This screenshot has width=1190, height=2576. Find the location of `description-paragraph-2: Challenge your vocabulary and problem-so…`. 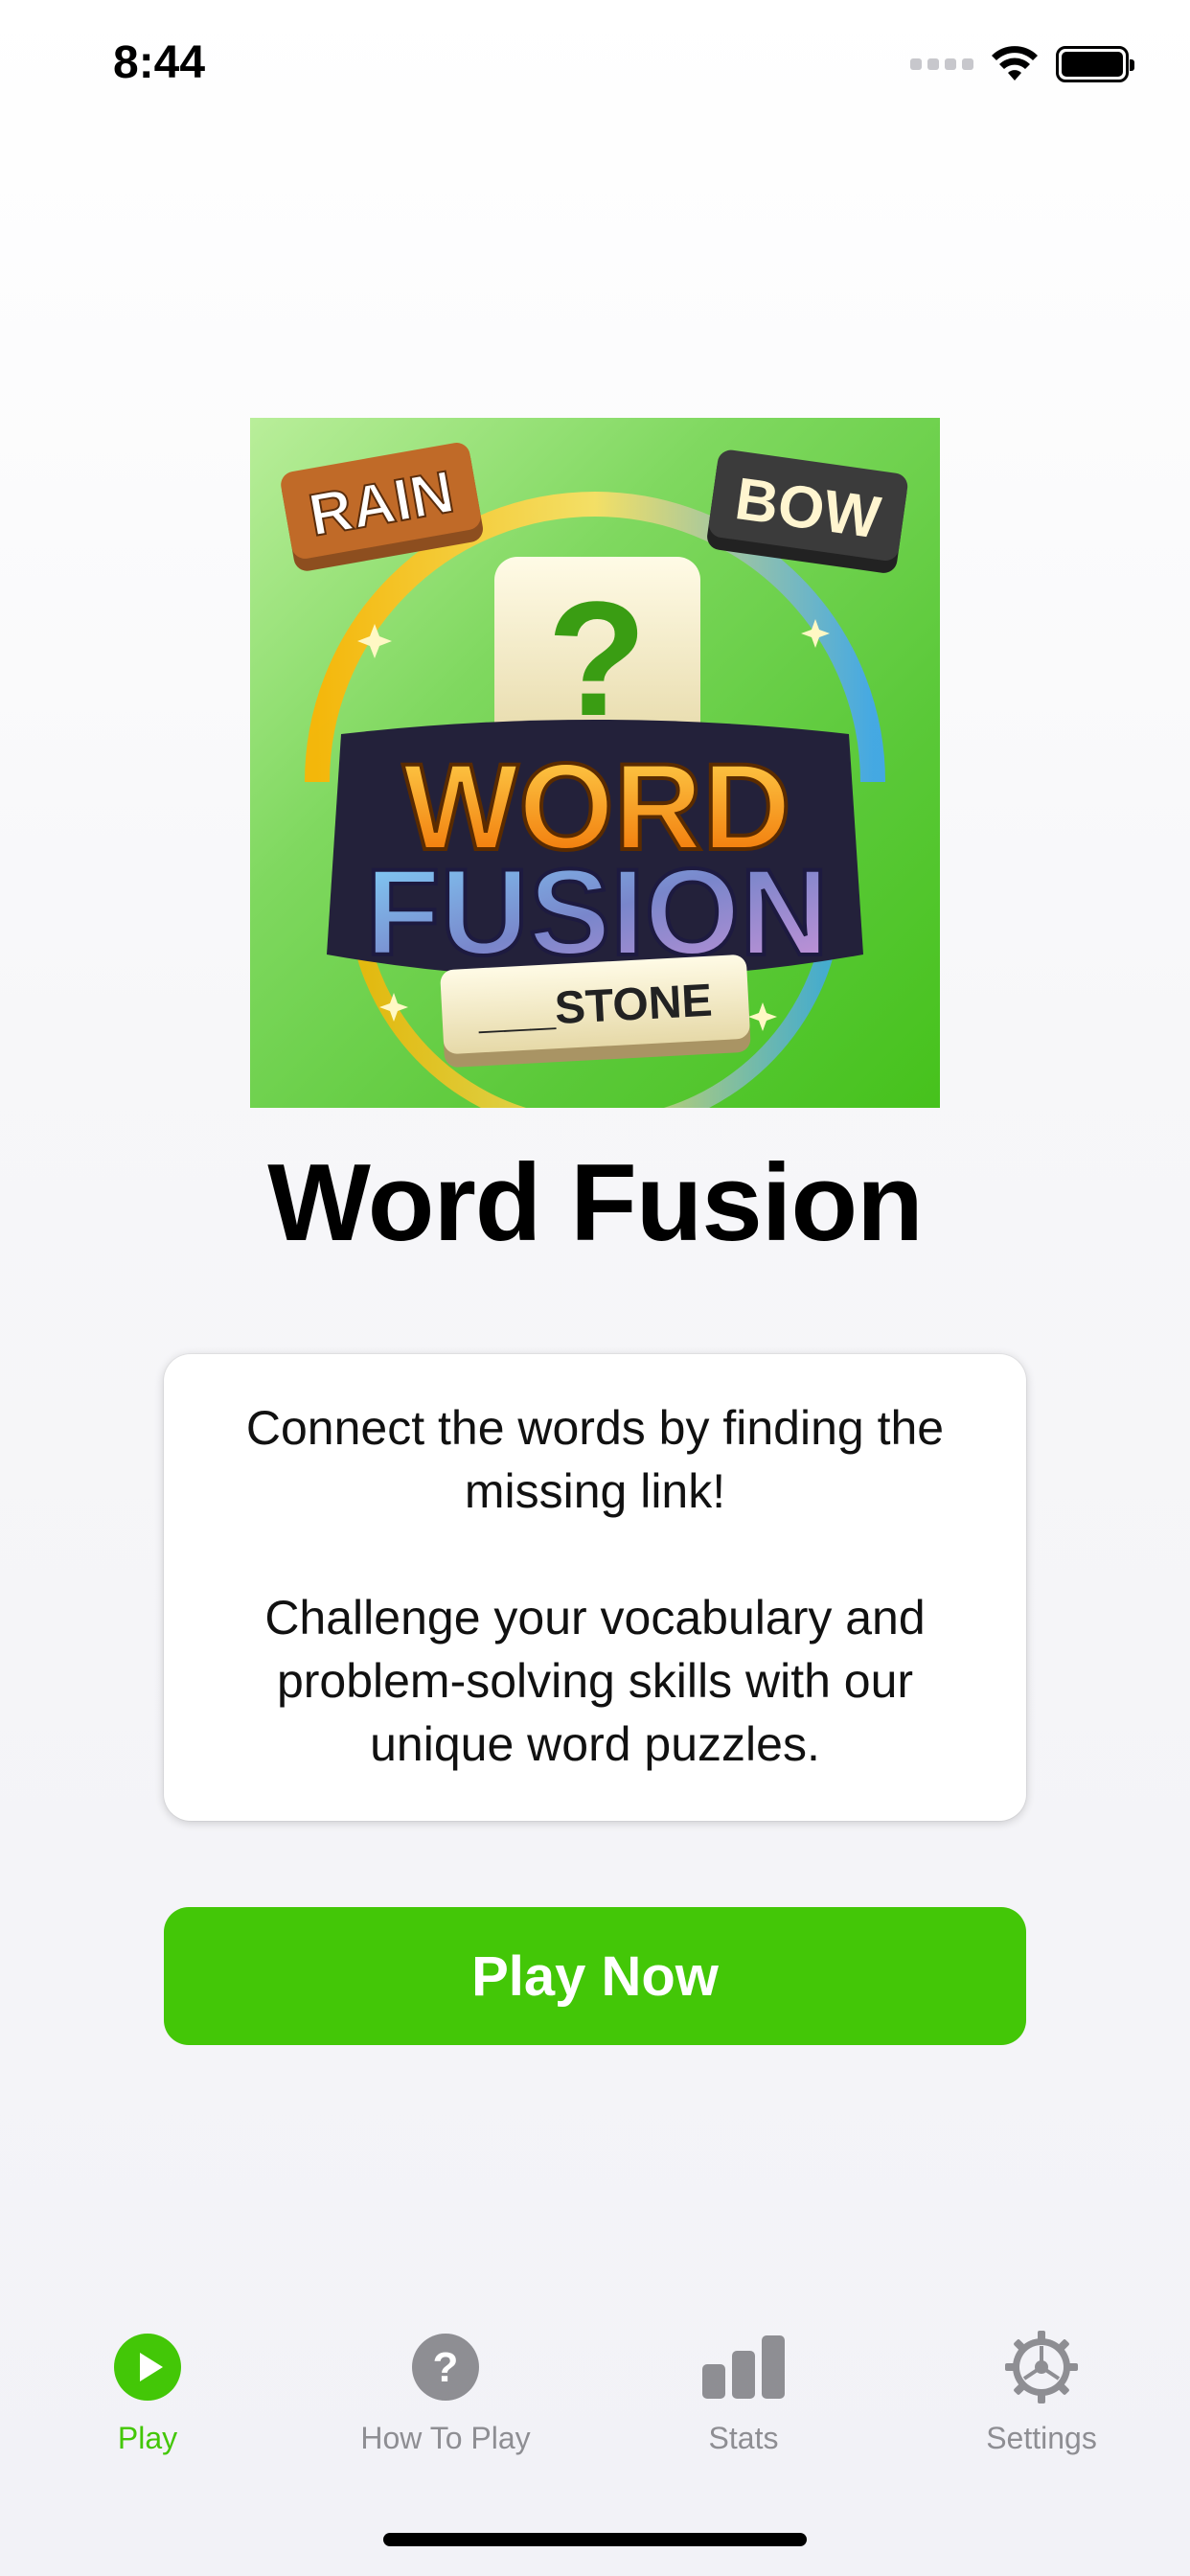

description-paragraph-2: Challenge your vocabulary and problem-so… is located at coordinates (595, 1681).